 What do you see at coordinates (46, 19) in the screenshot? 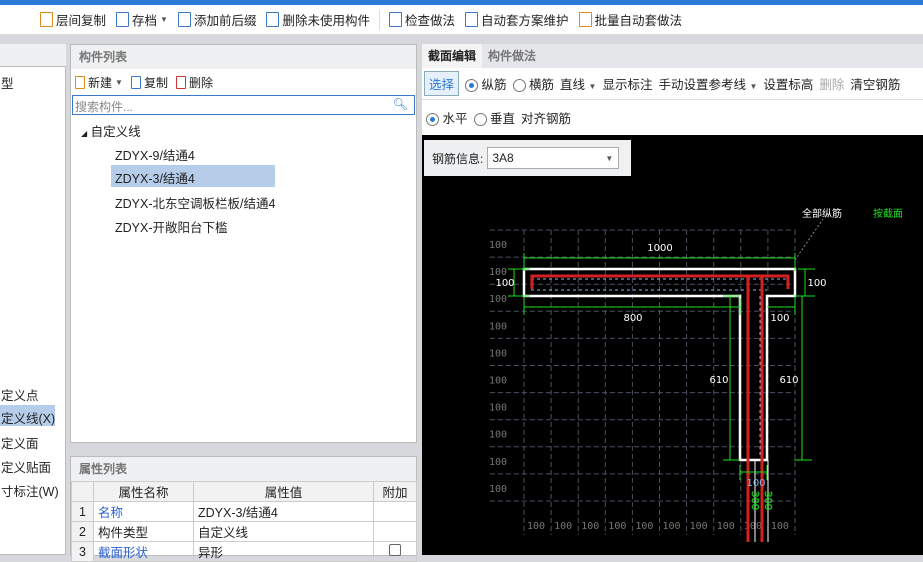
I see `copy-floor-icon` at bounding box center [46, 19].